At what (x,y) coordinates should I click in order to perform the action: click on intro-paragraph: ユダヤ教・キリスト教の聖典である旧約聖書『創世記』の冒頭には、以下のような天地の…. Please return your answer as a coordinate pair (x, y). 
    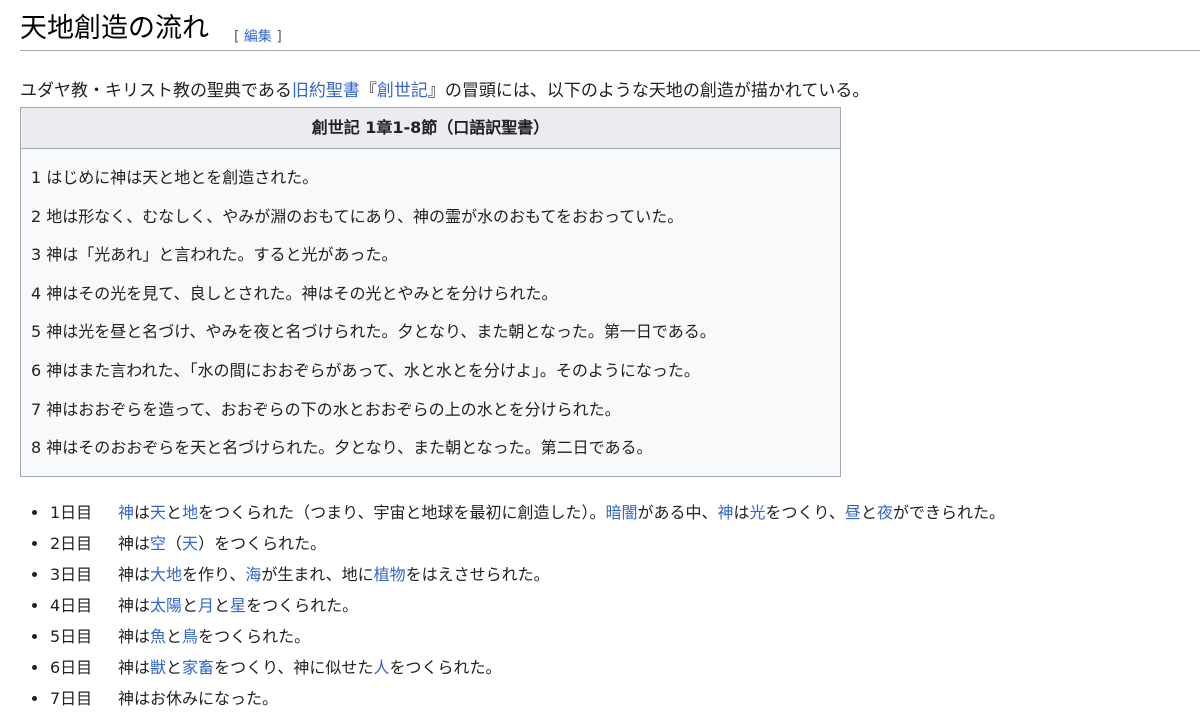
    Looking at the image, I should click on (605, 91).